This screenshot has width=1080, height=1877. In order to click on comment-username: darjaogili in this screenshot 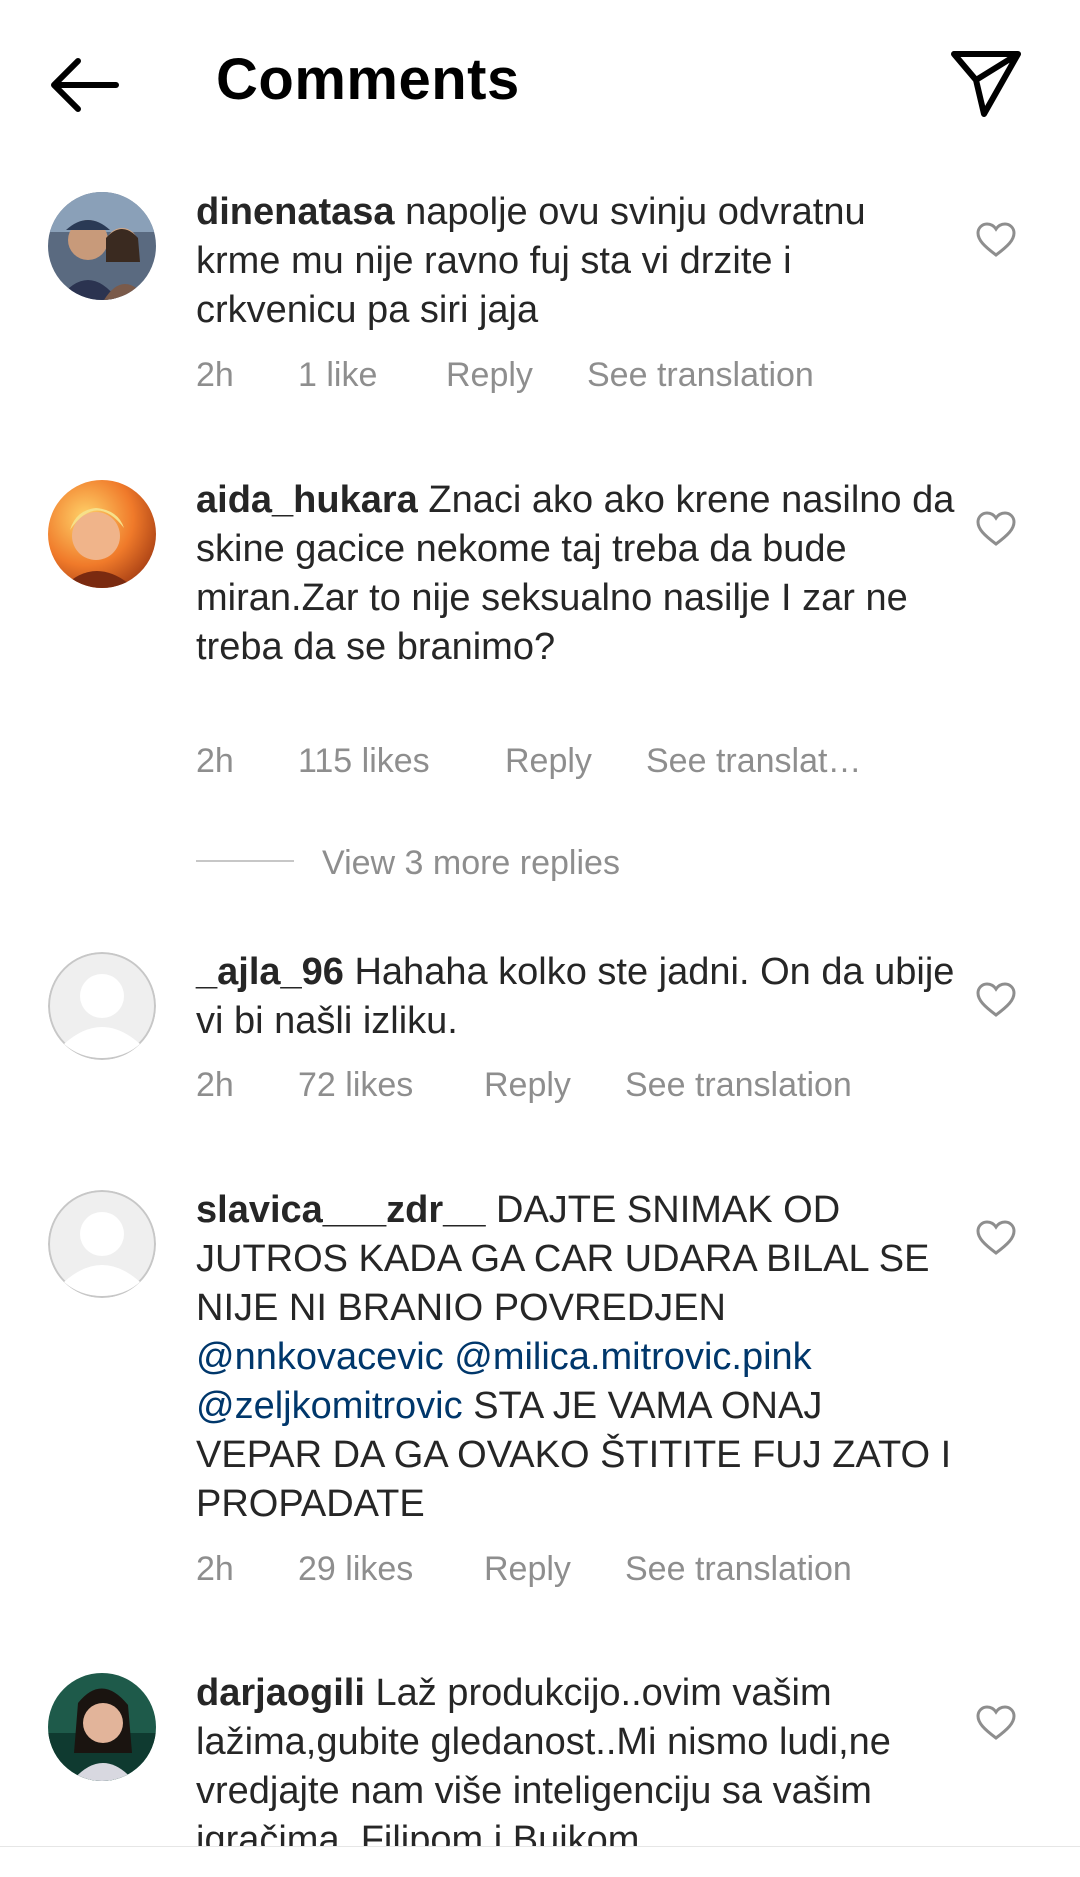, I will do `click(280, 1693)`.